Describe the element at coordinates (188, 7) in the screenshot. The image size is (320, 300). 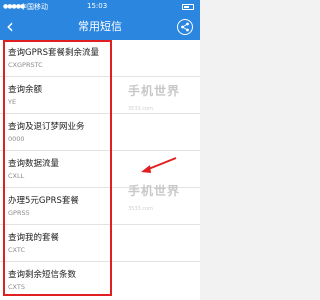
I see `battery-icon` at that location.